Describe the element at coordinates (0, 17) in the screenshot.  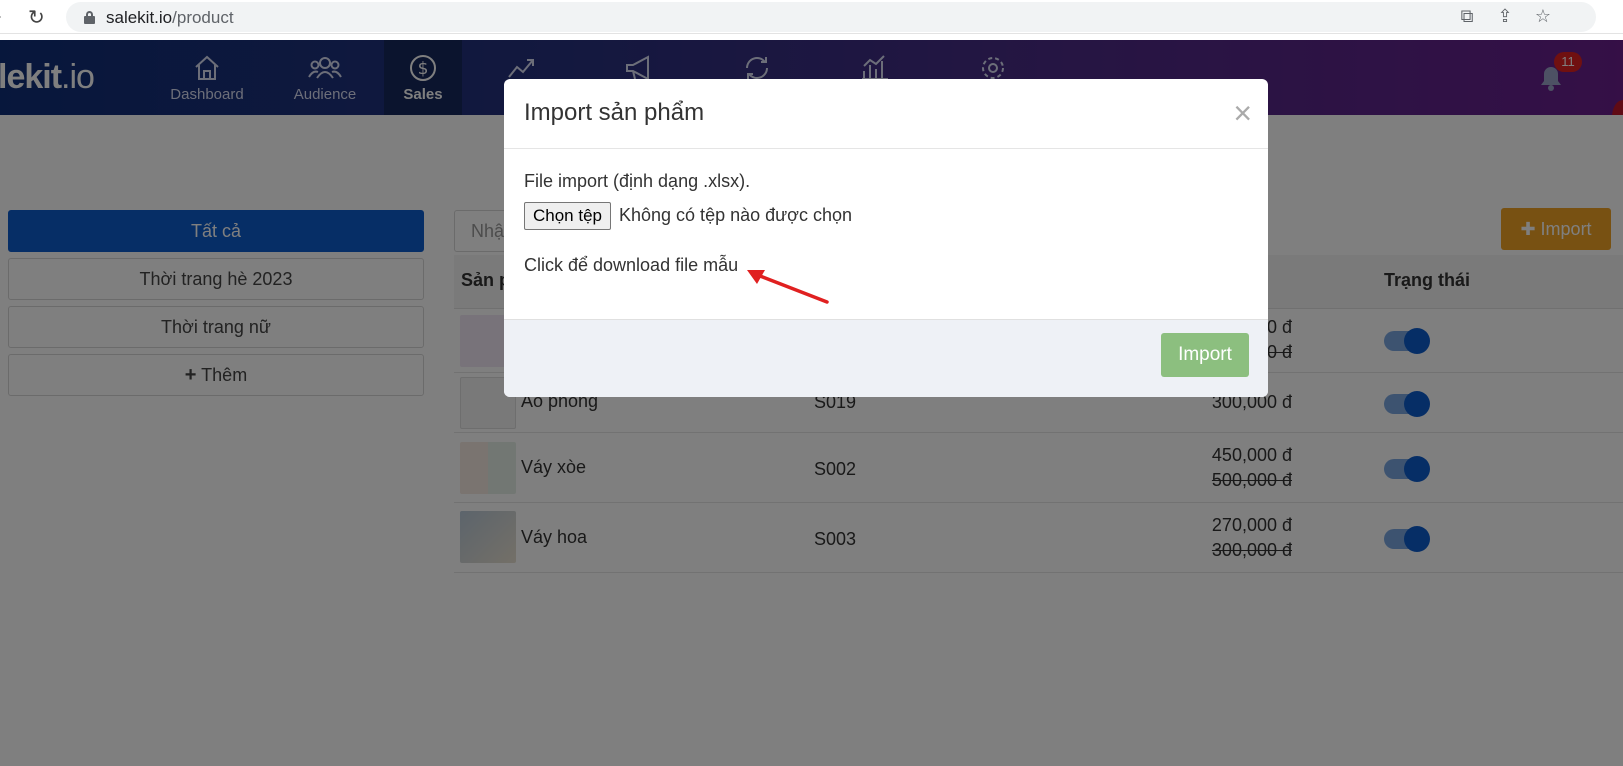
I see `forward-icon: ›` at that location.